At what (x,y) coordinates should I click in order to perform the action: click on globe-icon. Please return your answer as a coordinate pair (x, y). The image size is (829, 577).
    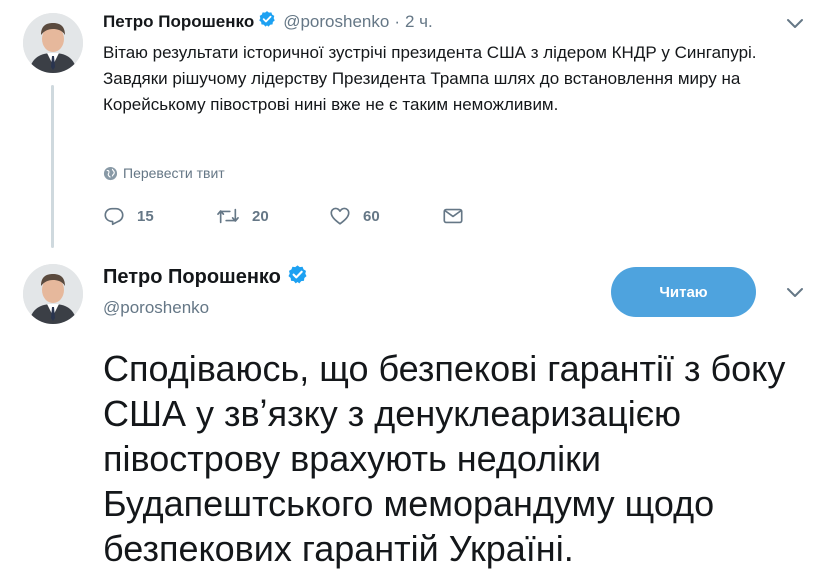
    Looking at the image, I should click on (110, 173).